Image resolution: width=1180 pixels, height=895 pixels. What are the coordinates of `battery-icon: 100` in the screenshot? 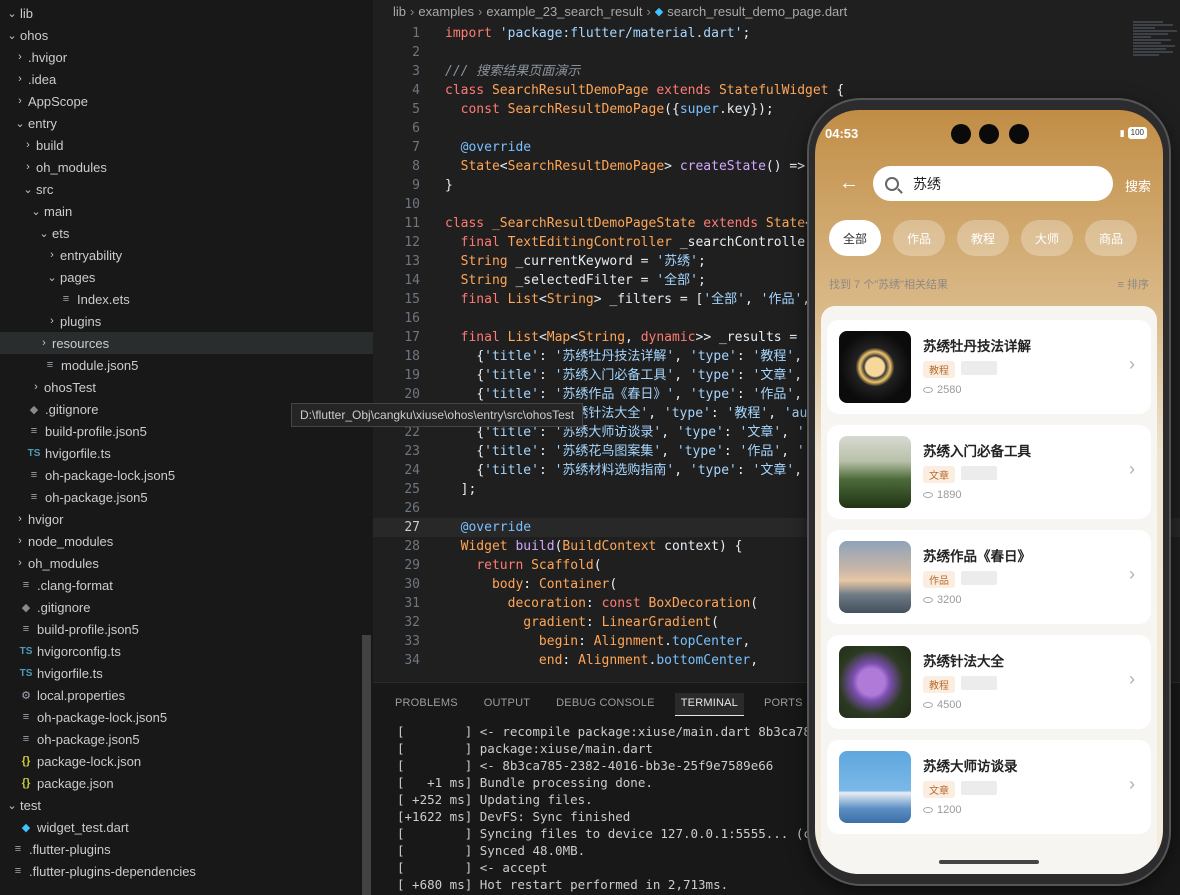 It's located at (1137, 133).